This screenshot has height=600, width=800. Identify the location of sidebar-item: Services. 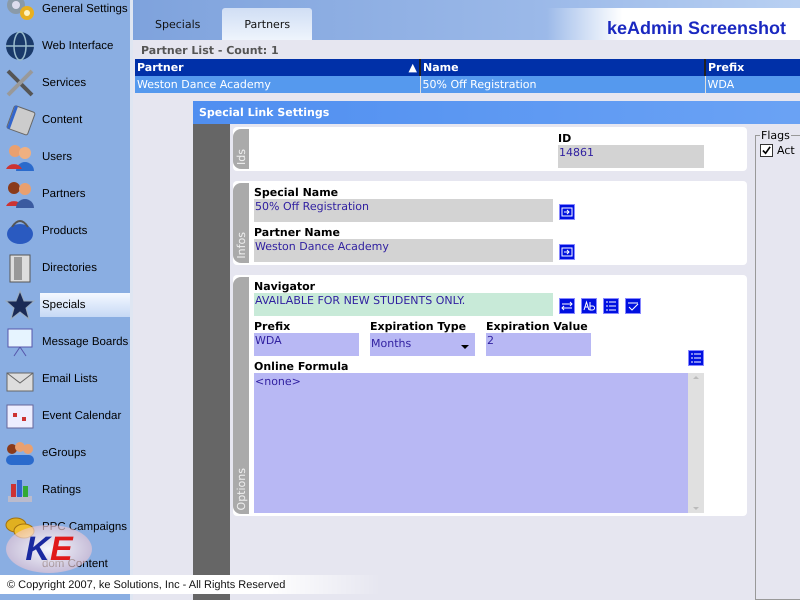
(86, 82).